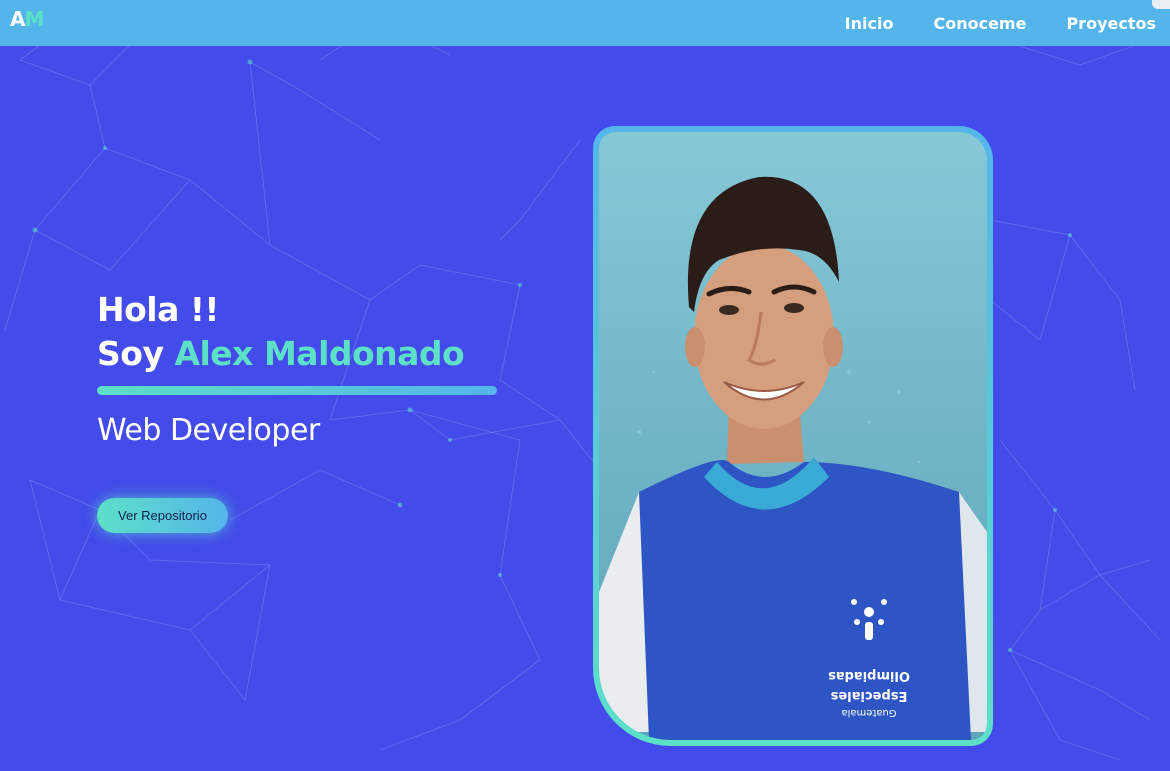  Describe the element at coordinates (869, 23) in the screenshot. I see `nav-link-inicio: Inicio` at that location.